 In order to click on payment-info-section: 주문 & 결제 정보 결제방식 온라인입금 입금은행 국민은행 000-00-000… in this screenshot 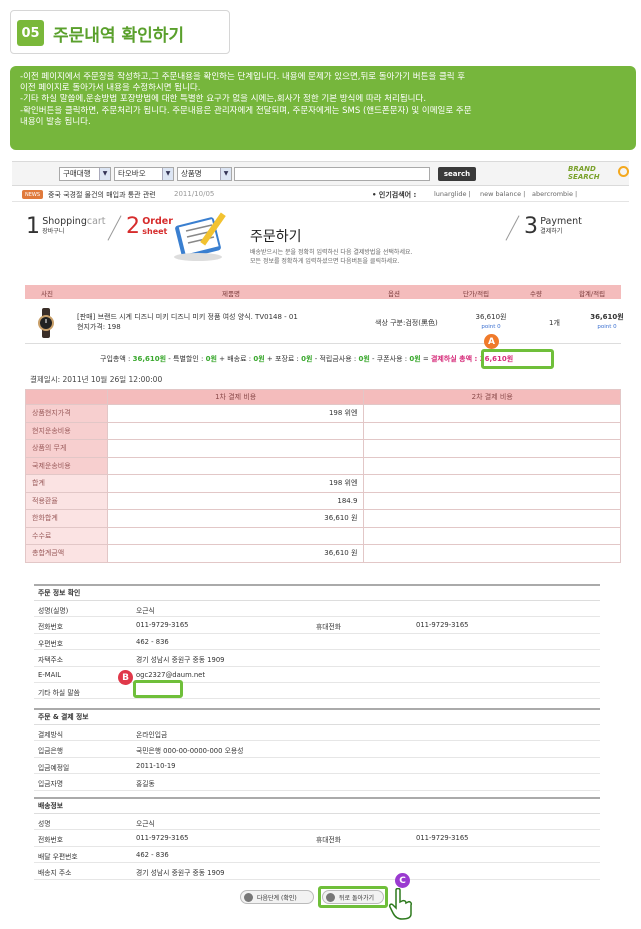, I will do `click(317, 749)`.